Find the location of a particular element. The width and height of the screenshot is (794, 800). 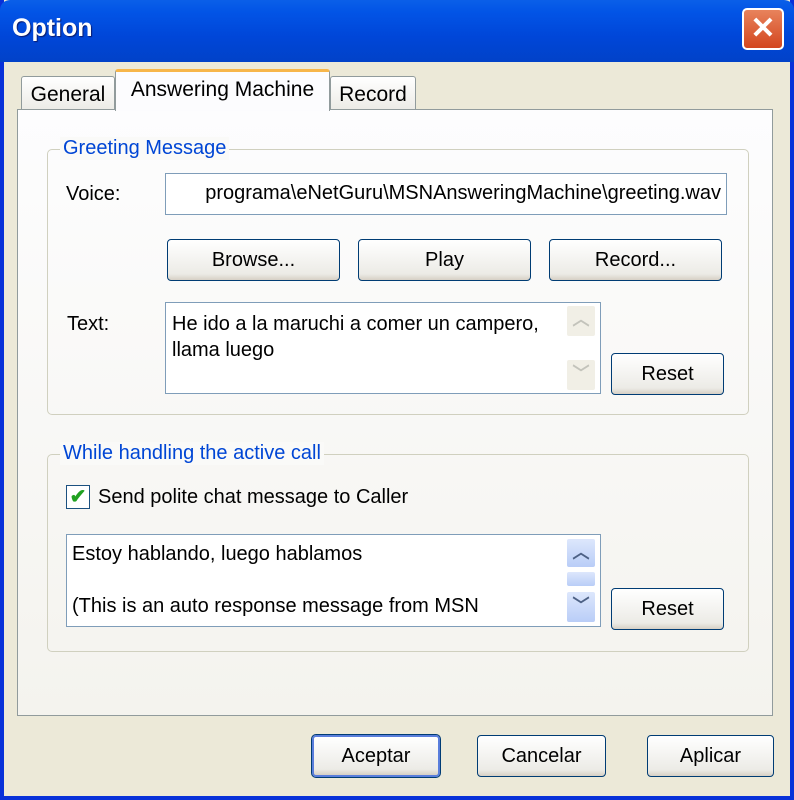

active-call-legend: While handling the active call is located at coordinates (192, 453).